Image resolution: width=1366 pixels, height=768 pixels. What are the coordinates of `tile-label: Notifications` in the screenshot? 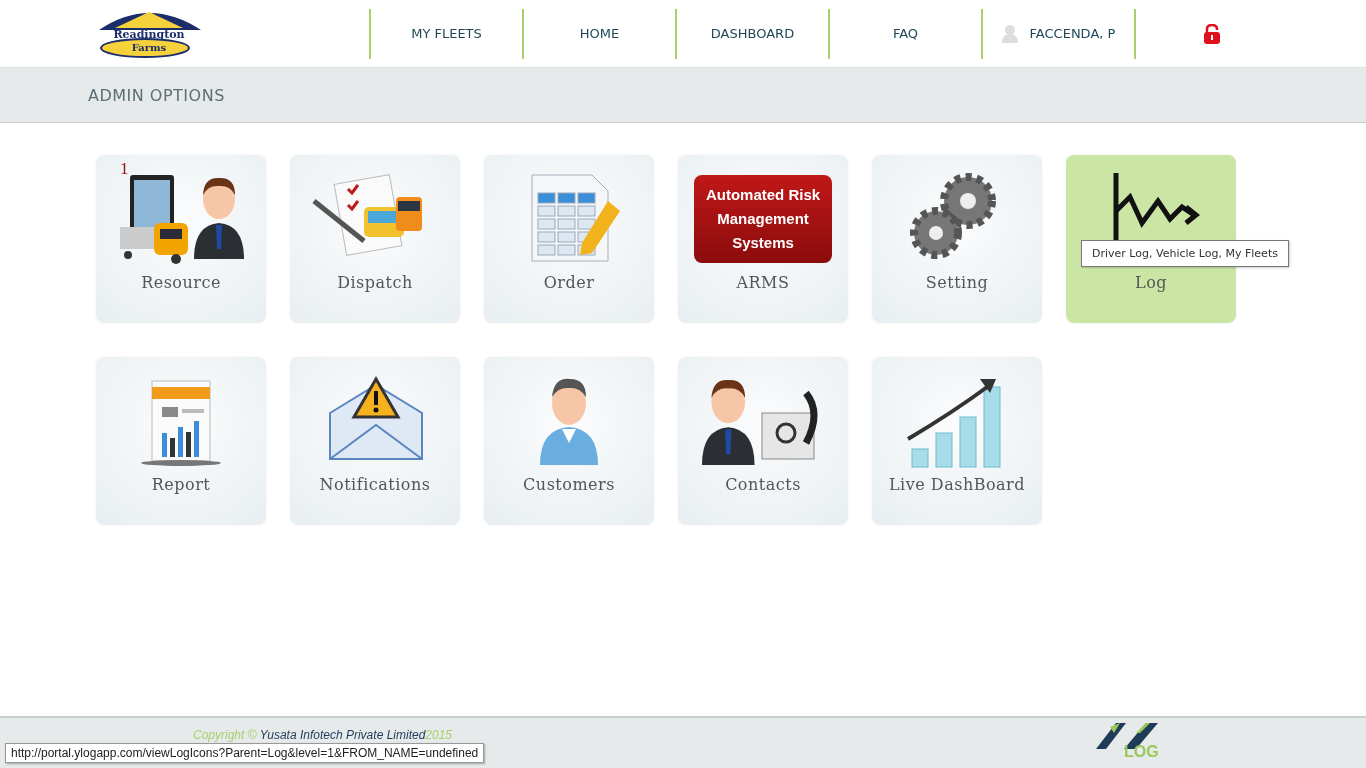 It's located at (375, 484).